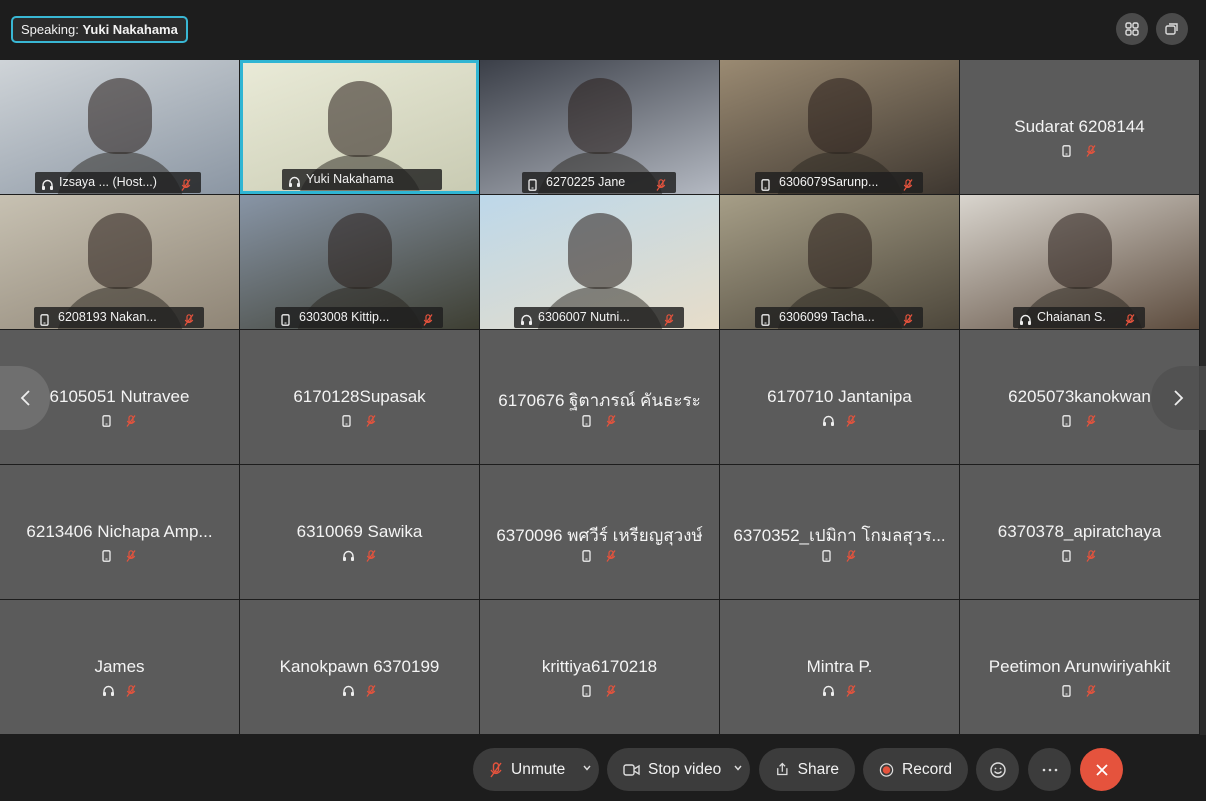 This screenshot has width=1206, height=801. Describe the element at coordinates (678, 769) in the screenshot. I see `stop-video-button: Stop video` at that location.